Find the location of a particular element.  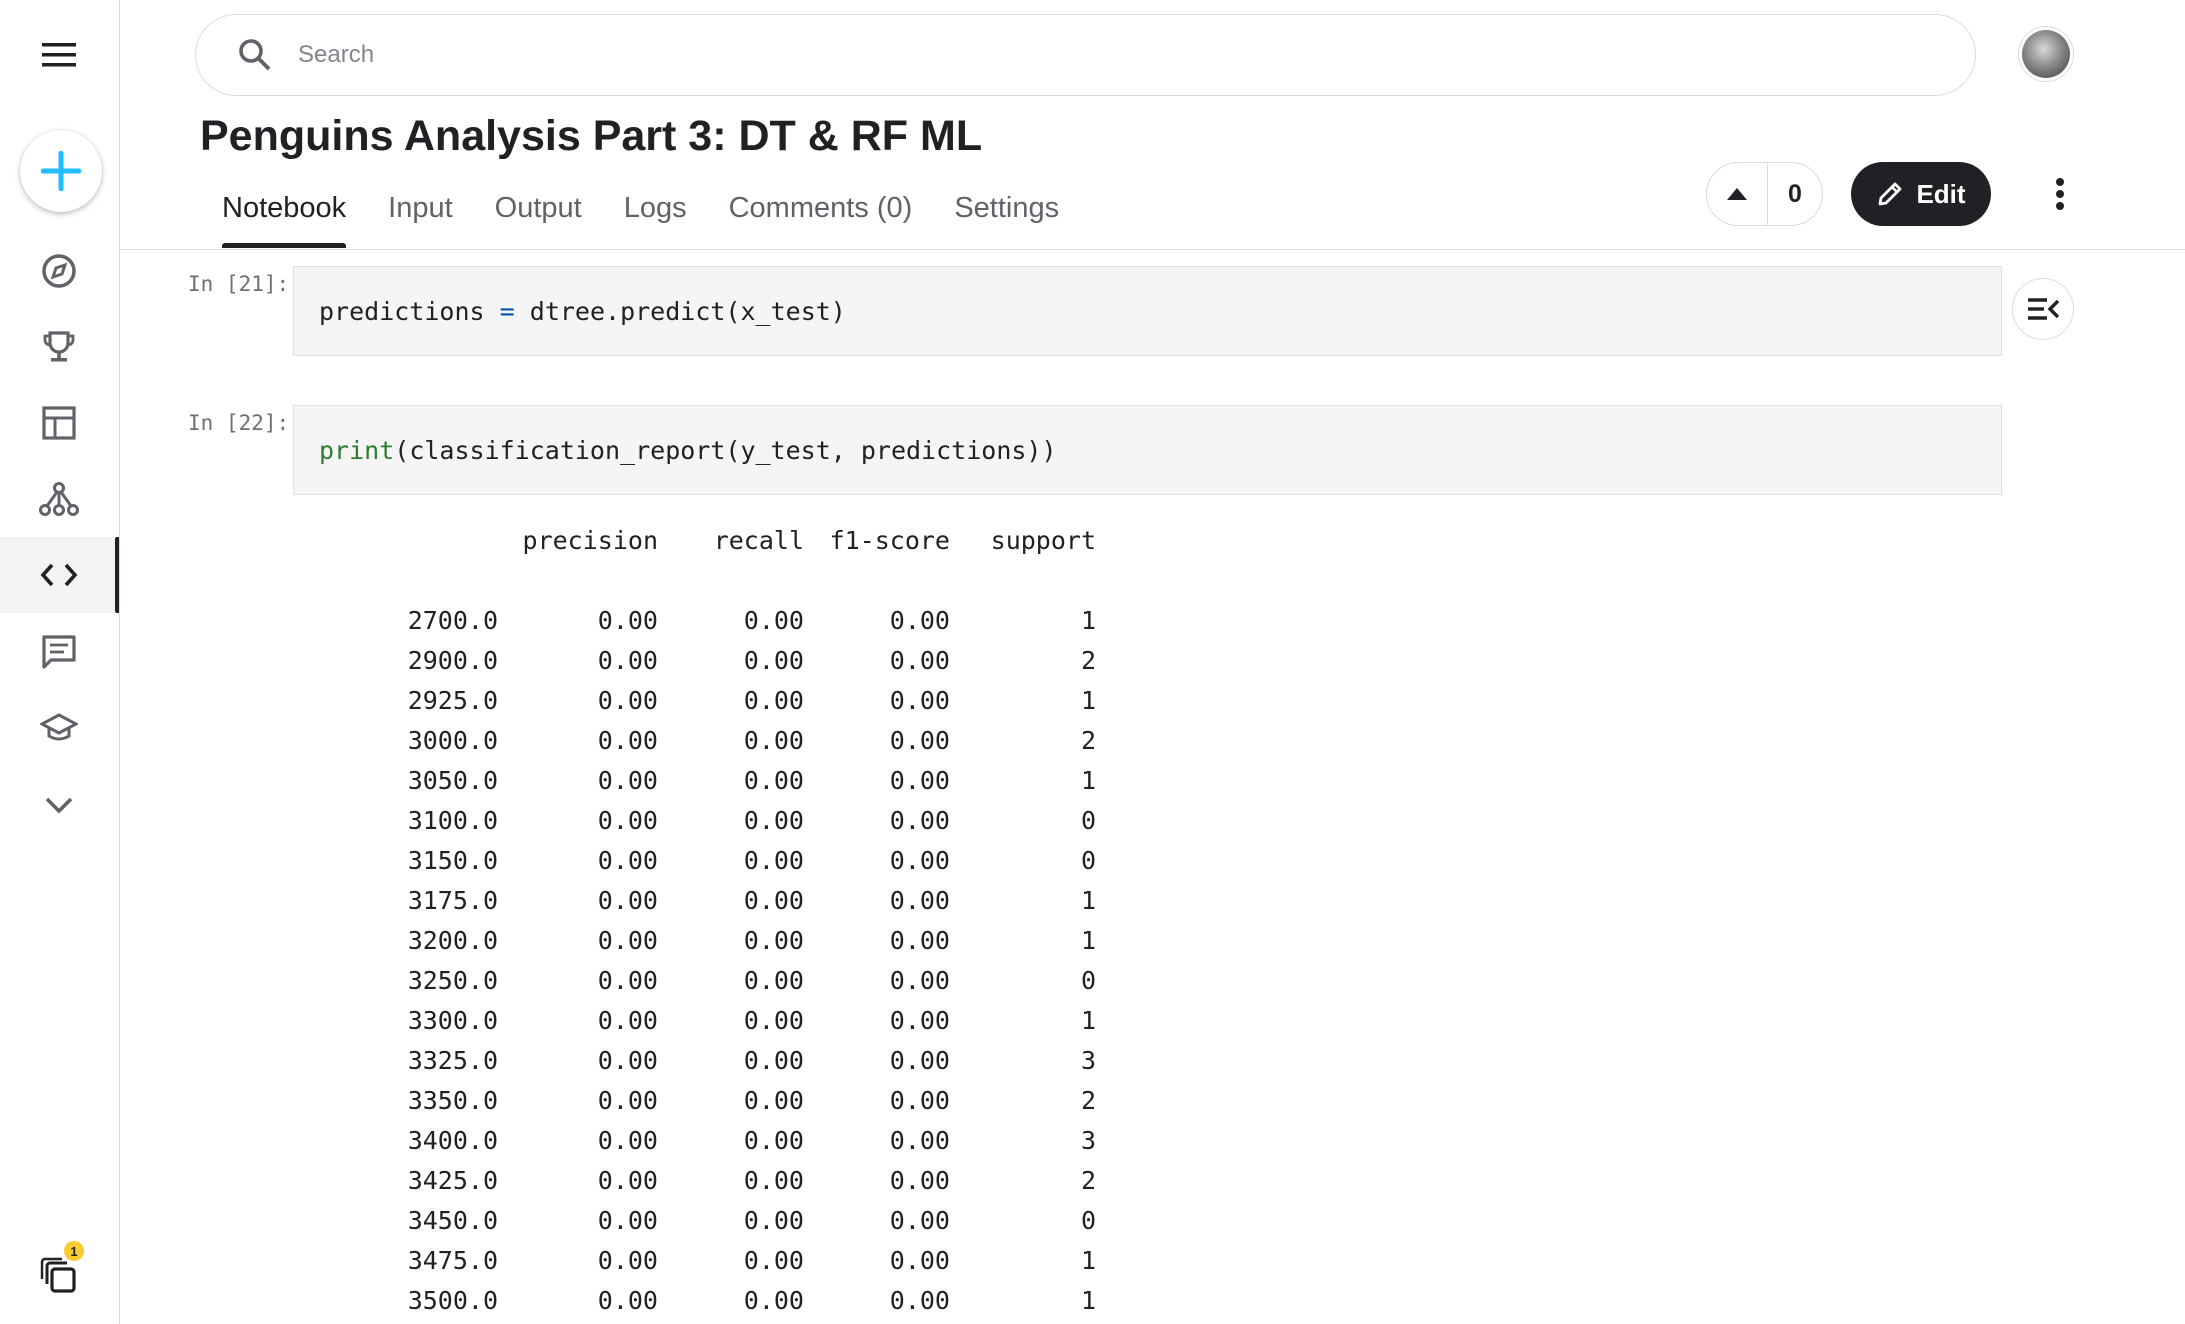

report-cell: 2900.0 is located at coordinates (452, 660).